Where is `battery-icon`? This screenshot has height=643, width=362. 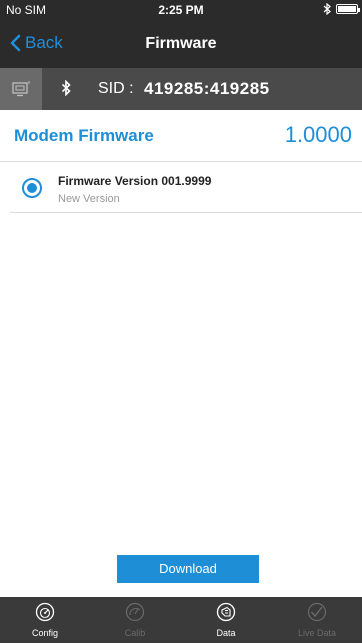
battery-icon is located at coordinates (348, 9).